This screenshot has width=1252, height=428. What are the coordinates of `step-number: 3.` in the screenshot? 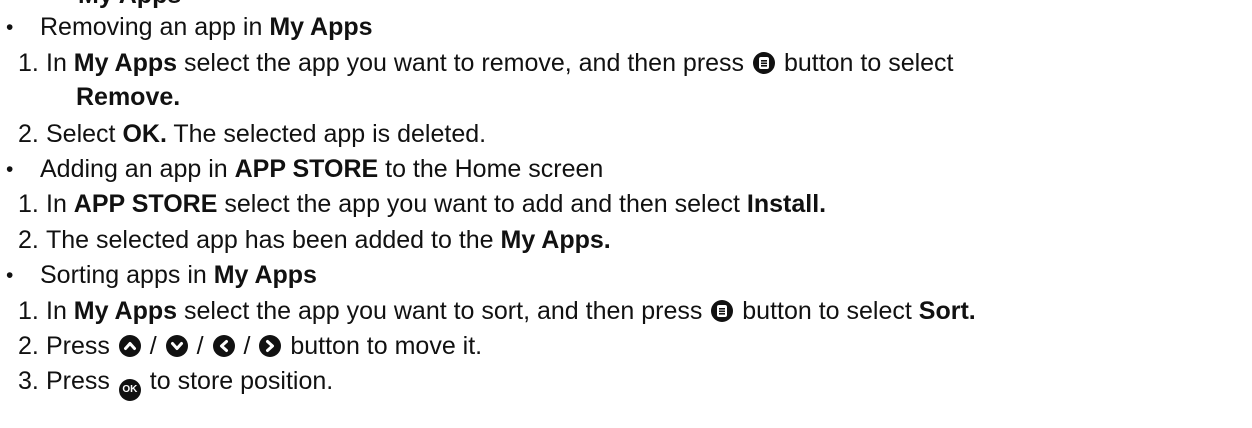 It's located at (28, 381).